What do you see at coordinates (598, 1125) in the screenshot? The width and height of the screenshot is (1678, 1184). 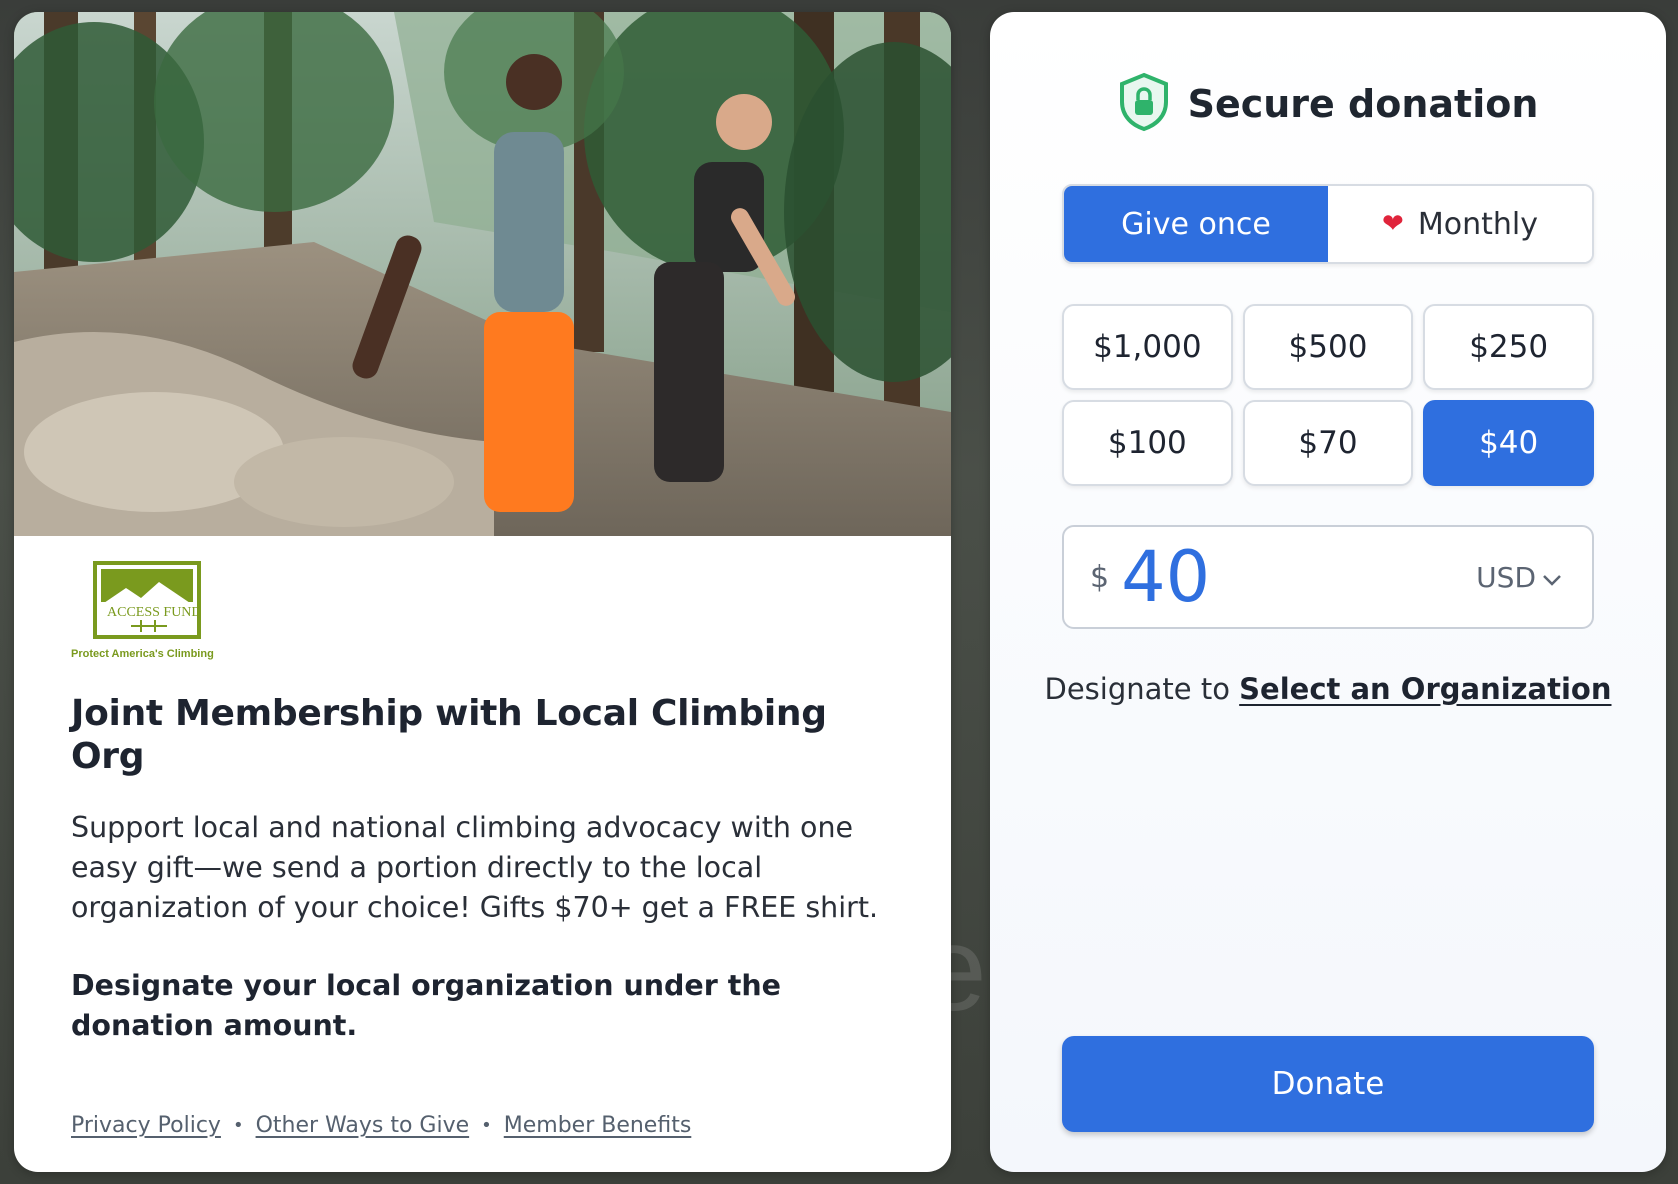 I see `member-benefits-link: Member Benefits` at bounding box center [598, 1125].